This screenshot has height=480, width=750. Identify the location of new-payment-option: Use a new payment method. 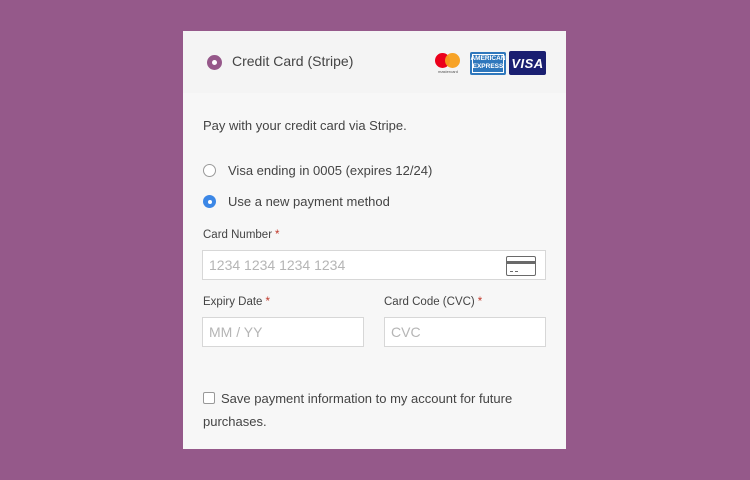
(296, 201).